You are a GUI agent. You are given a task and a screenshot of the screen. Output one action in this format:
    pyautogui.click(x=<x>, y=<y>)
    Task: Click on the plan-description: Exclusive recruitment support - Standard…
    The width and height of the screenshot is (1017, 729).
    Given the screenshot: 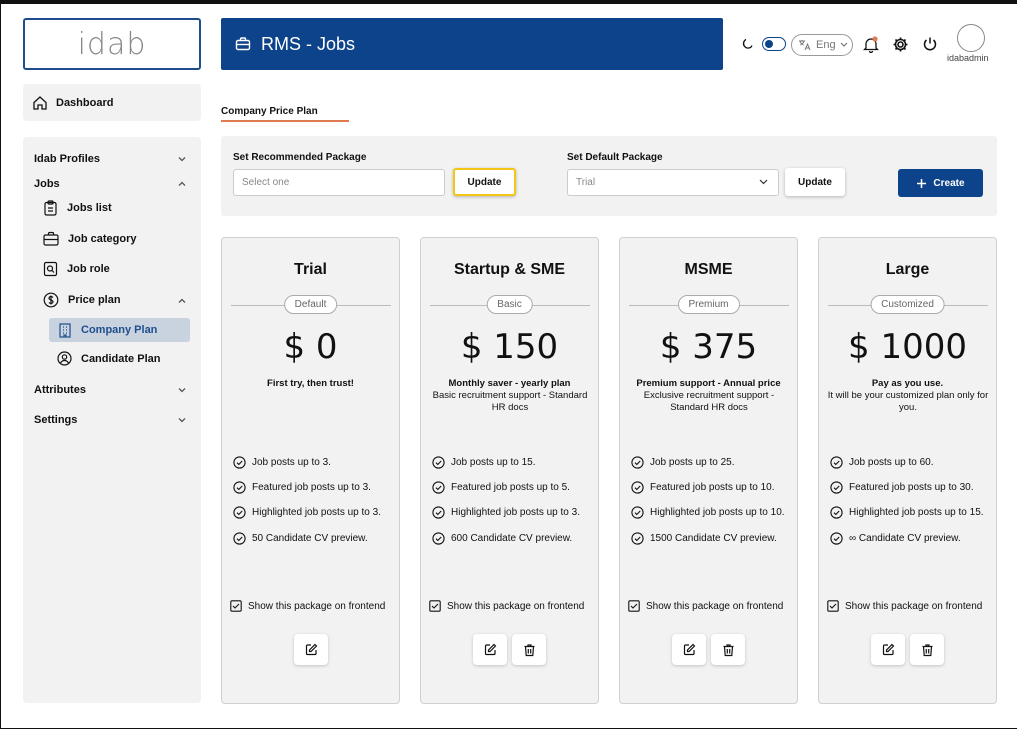 What is the action you would take?
    pyautogui.click(x=709, y=401)
    